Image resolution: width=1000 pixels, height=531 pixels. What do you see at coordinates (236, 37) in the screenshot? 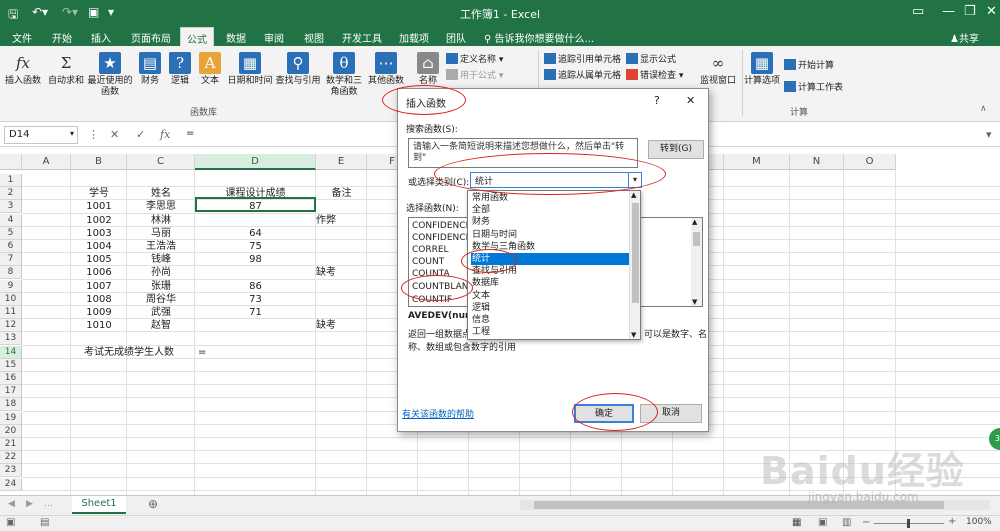
I see `tab-data: 数据` at bounding box center [236, 37].